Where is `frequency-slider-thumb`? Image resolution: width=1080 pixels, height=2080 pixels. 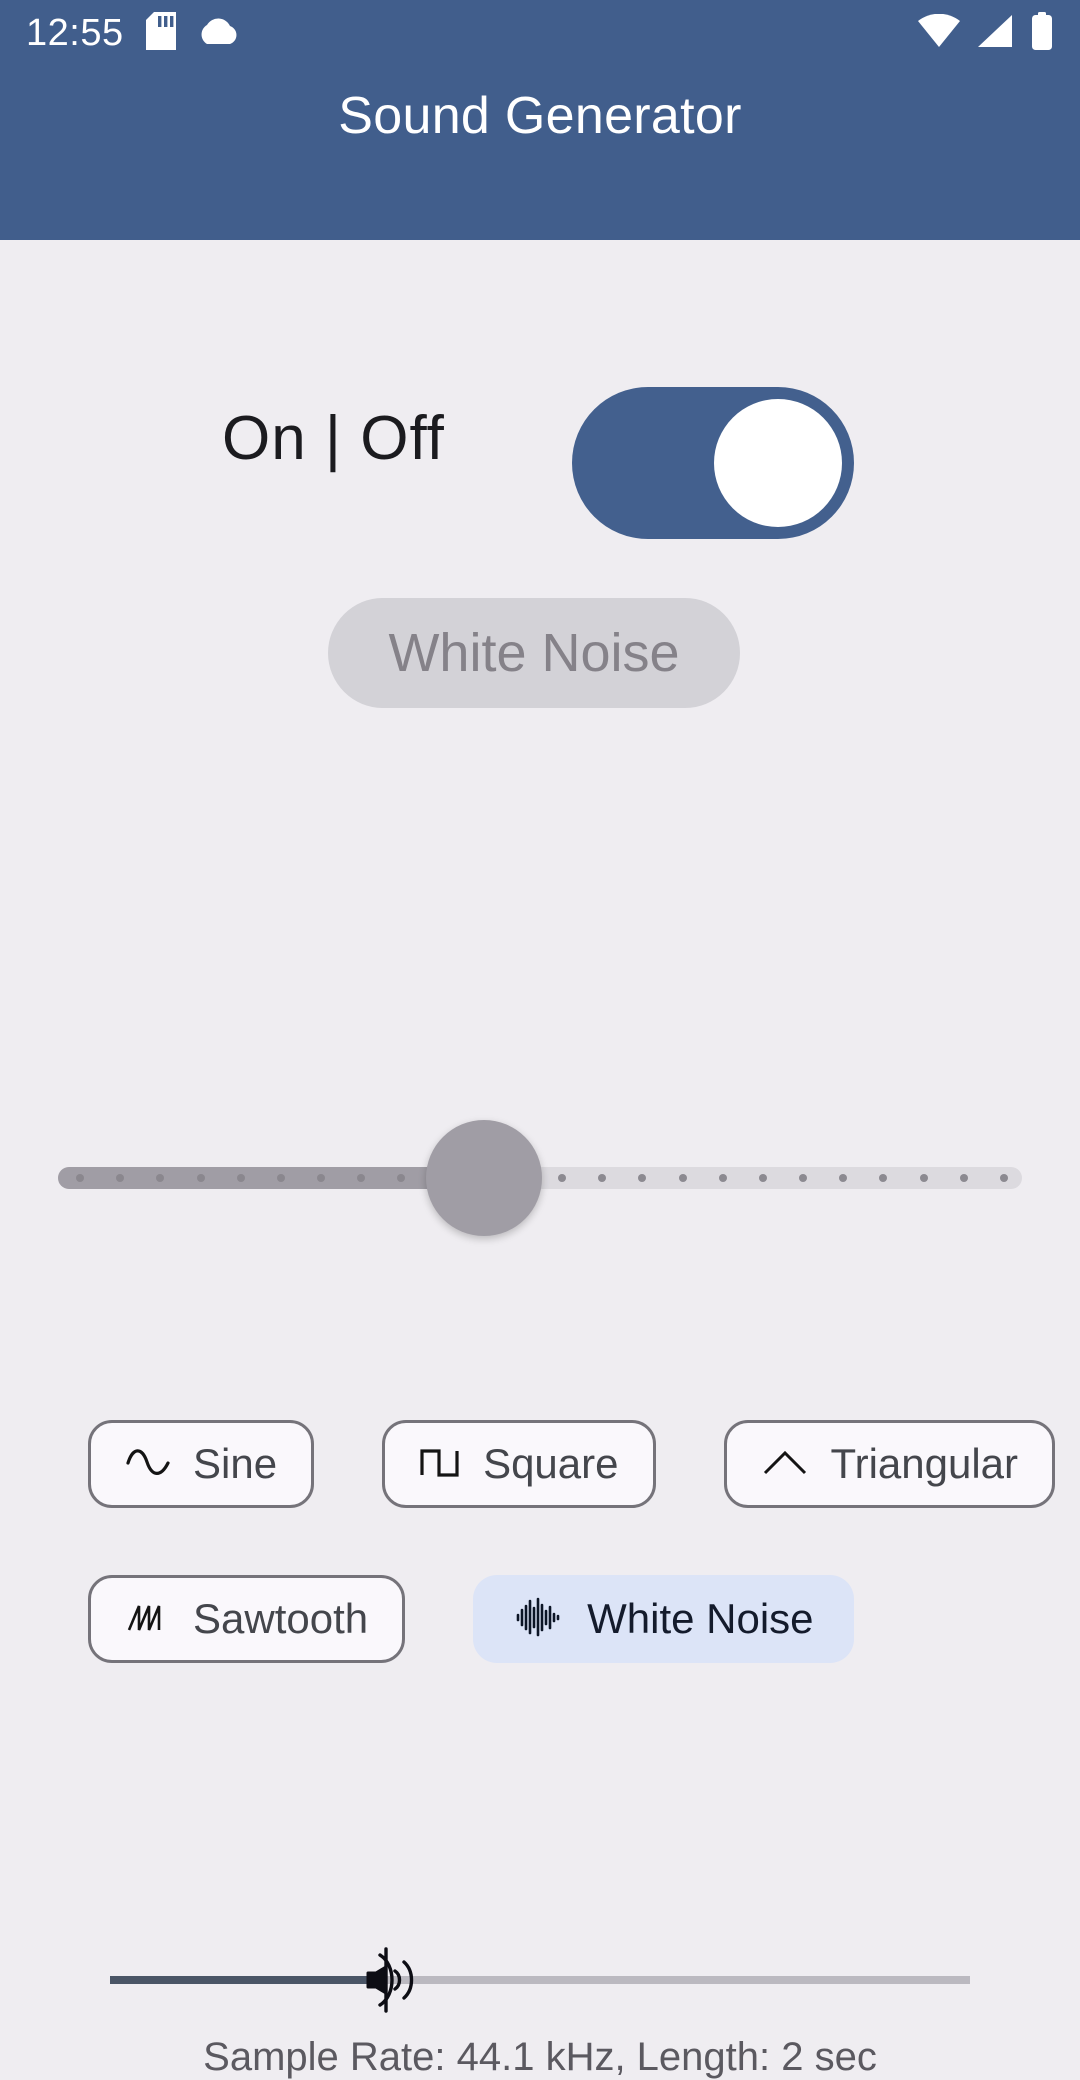
frequency-slider-thumb is located at coordinates (484, 1178).